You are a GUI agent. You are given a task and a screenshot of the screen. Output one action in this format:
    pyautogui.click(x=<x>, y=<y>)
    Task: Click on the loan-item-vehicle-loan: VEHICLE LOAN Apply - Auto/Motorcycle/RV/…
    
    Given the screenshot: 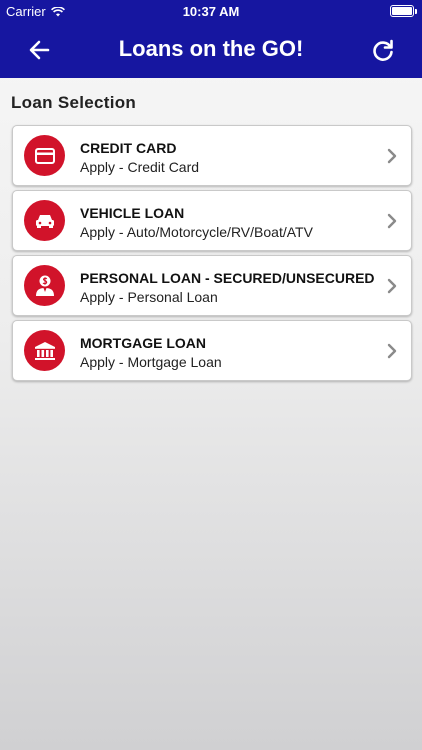 What is the action you would take?
    pyautogui.click(x=212, y=220)
    